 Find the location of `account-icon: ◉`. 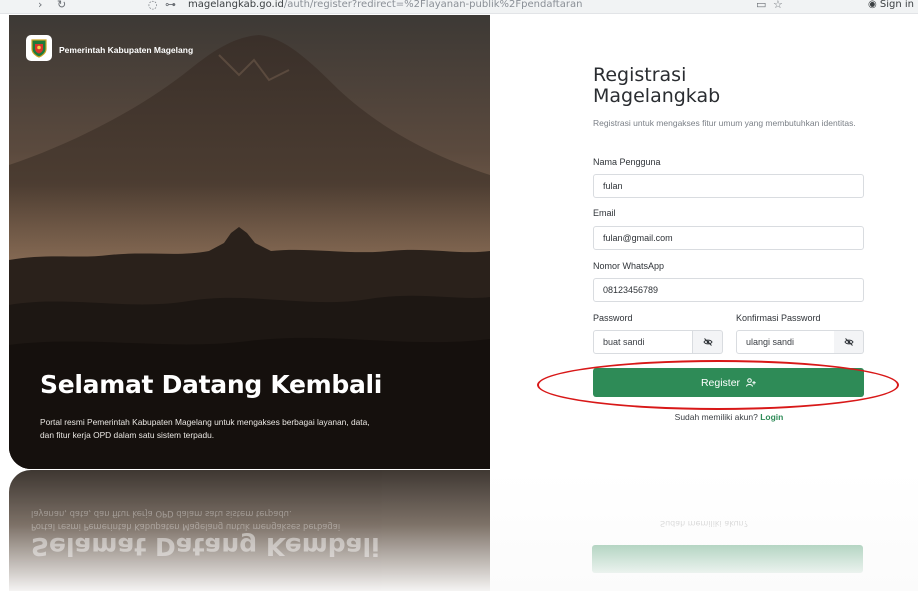

account-icon: ◉ is located at coordinates (872, 5).